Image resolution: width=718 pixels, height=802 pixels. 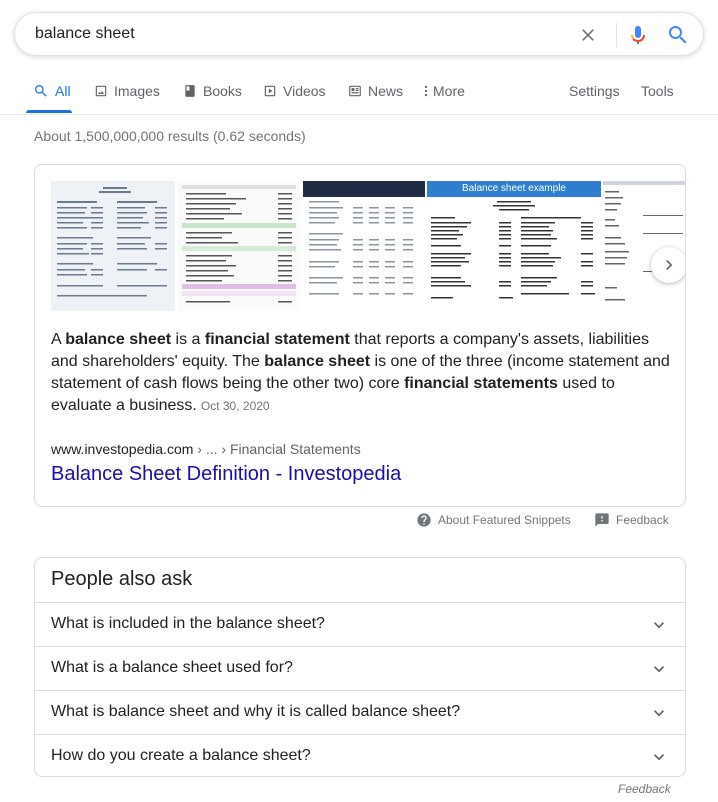 What do you see at coordinates (122, 579) in the screenshot?
I see `paa-title: People also ask` at bounding box center [122, 579].